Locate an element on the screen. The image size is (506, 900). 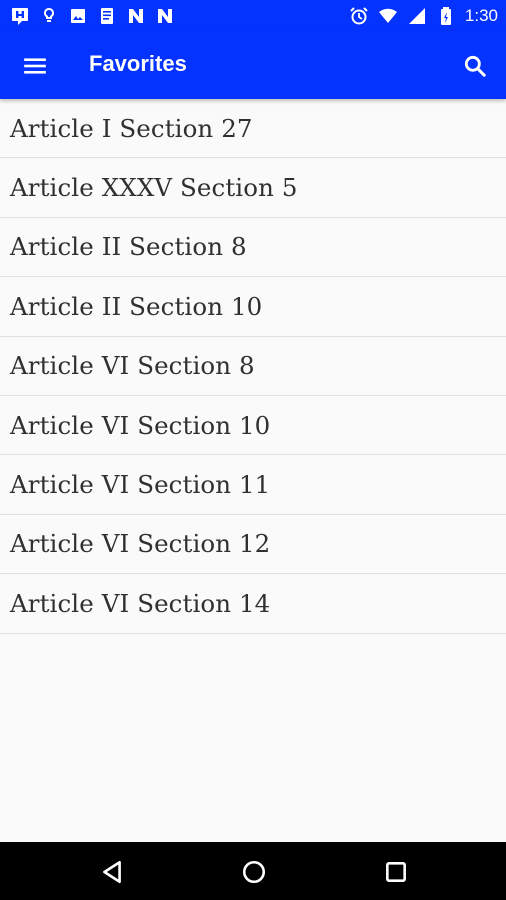
list-item: Article II Section 10 is located at coordinates (253, 307).